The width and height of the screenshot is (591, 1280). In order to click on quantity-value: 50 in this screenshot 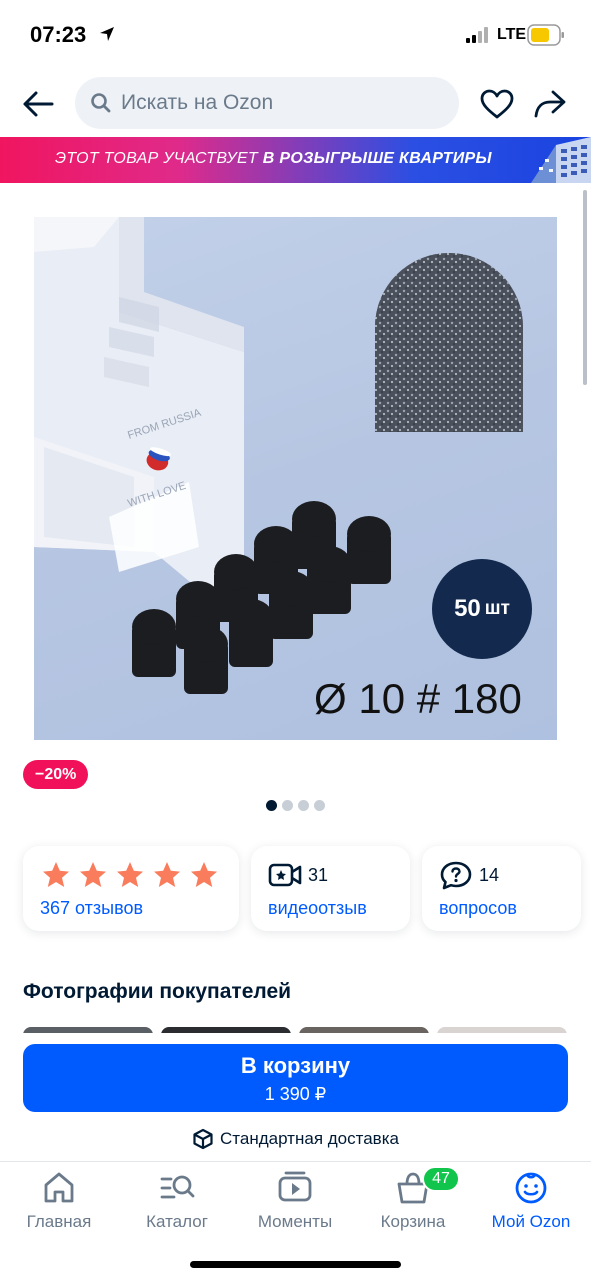, I will do `click(467, 608)`.